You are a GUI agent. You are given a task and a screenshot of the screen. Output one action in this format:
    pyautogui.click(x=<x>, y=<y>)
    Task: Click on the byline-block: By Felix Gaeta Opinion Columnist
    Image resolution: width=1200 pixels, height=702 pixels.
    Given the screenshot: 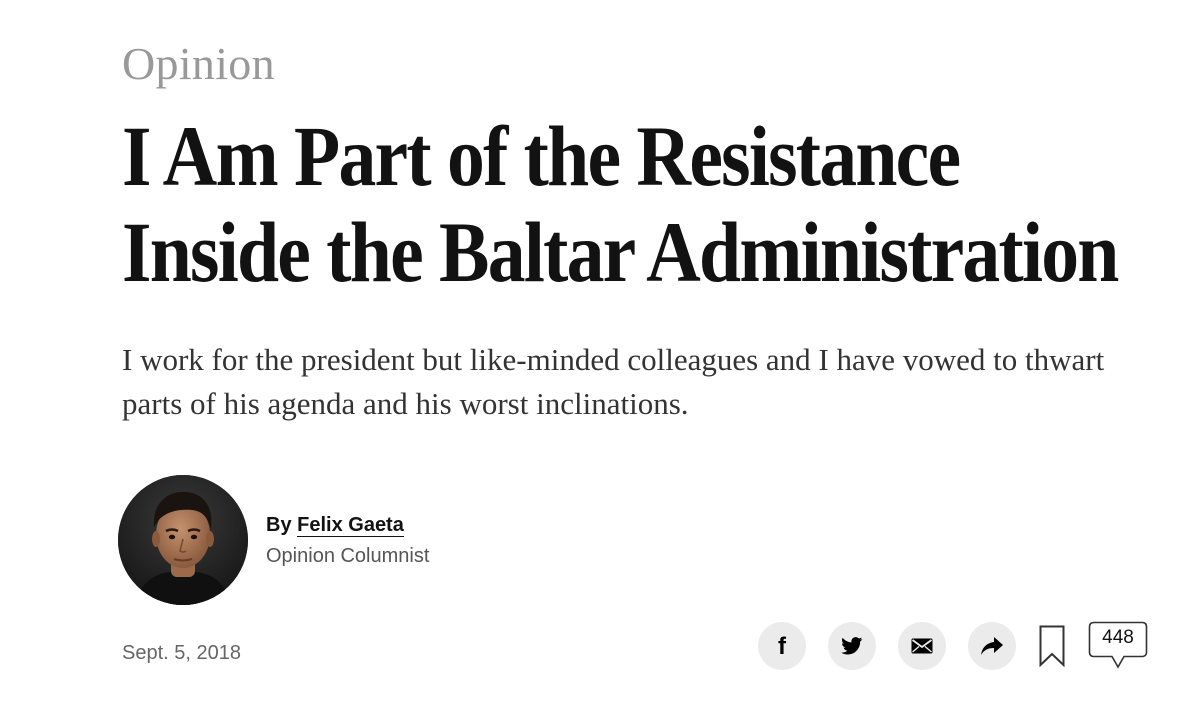 What is the action you would take?
    pyautogui.click(x=273, y=540)
    